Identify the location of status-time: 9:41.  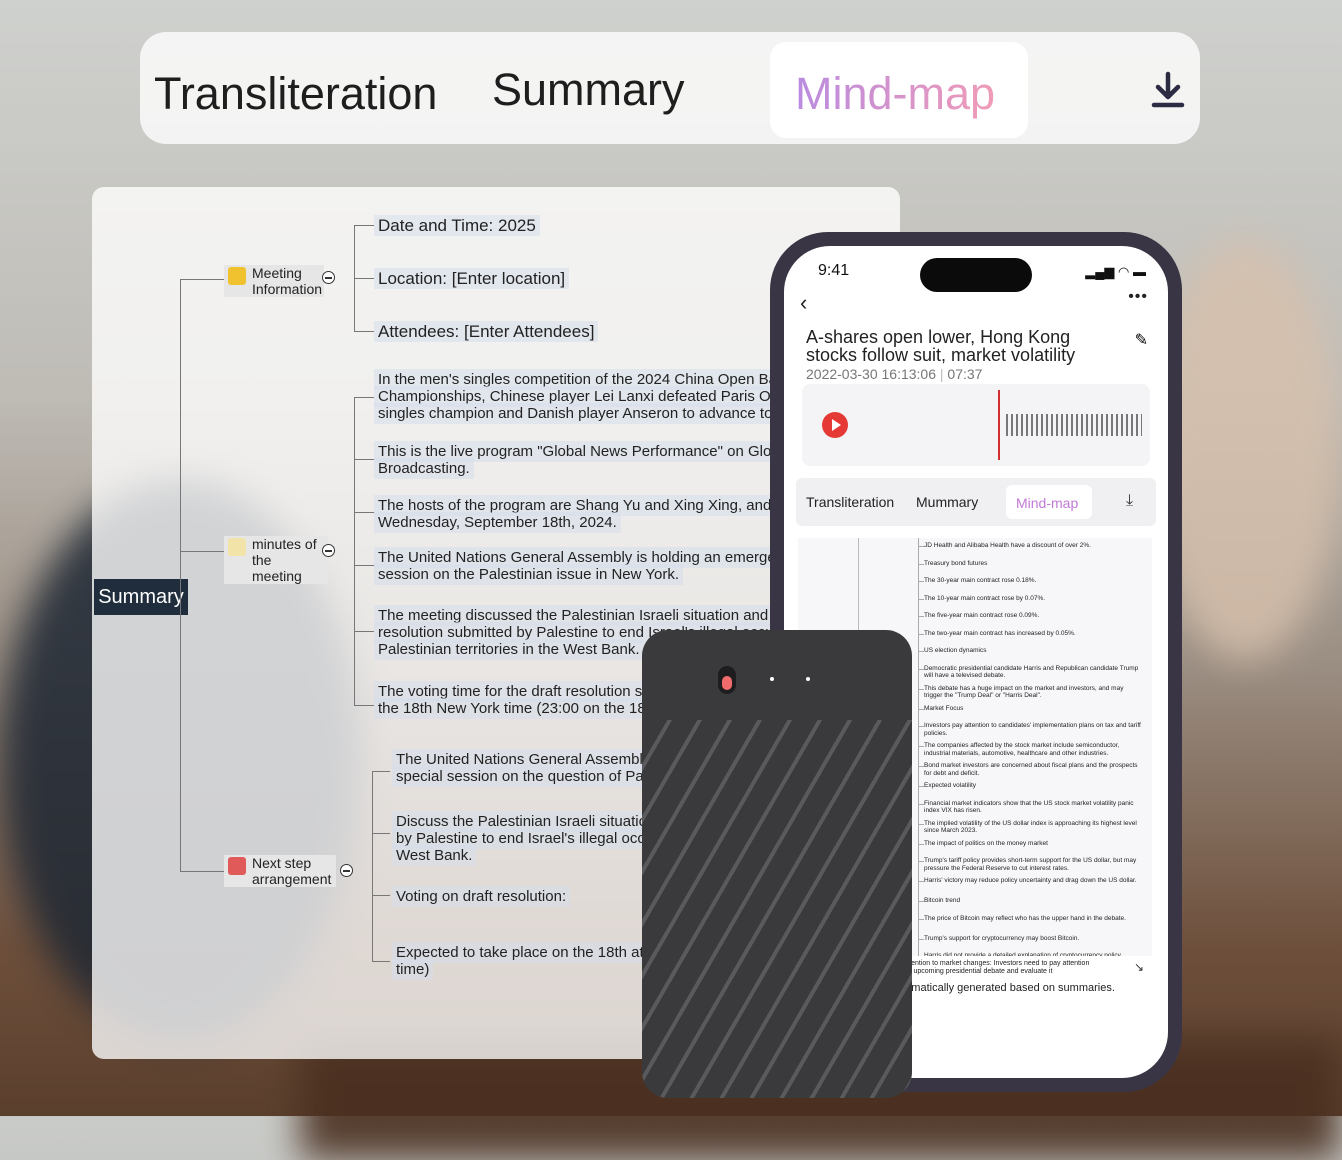
(834, 270).